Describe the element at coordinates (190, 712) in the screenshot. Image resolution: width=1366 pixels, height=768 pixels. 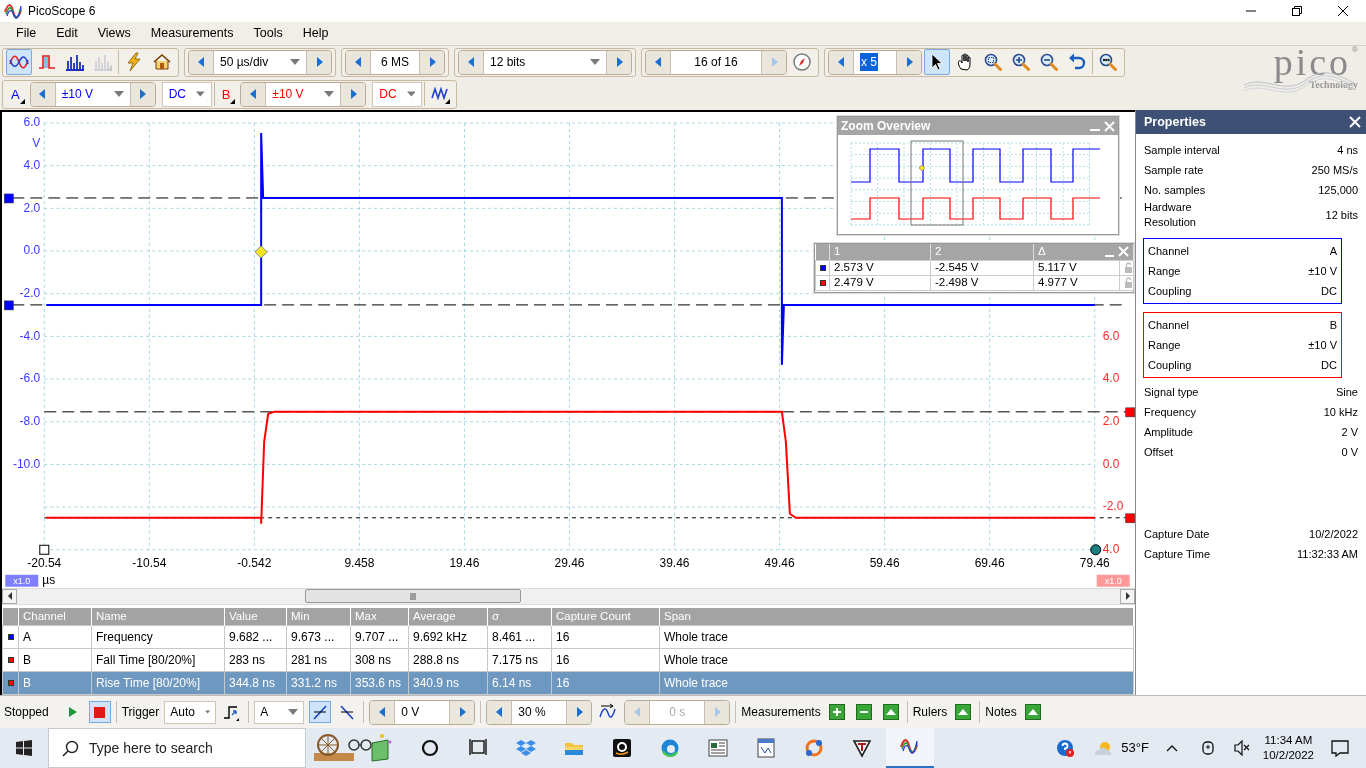
I see `trigger-mode-dropdown: Auto` at that location.